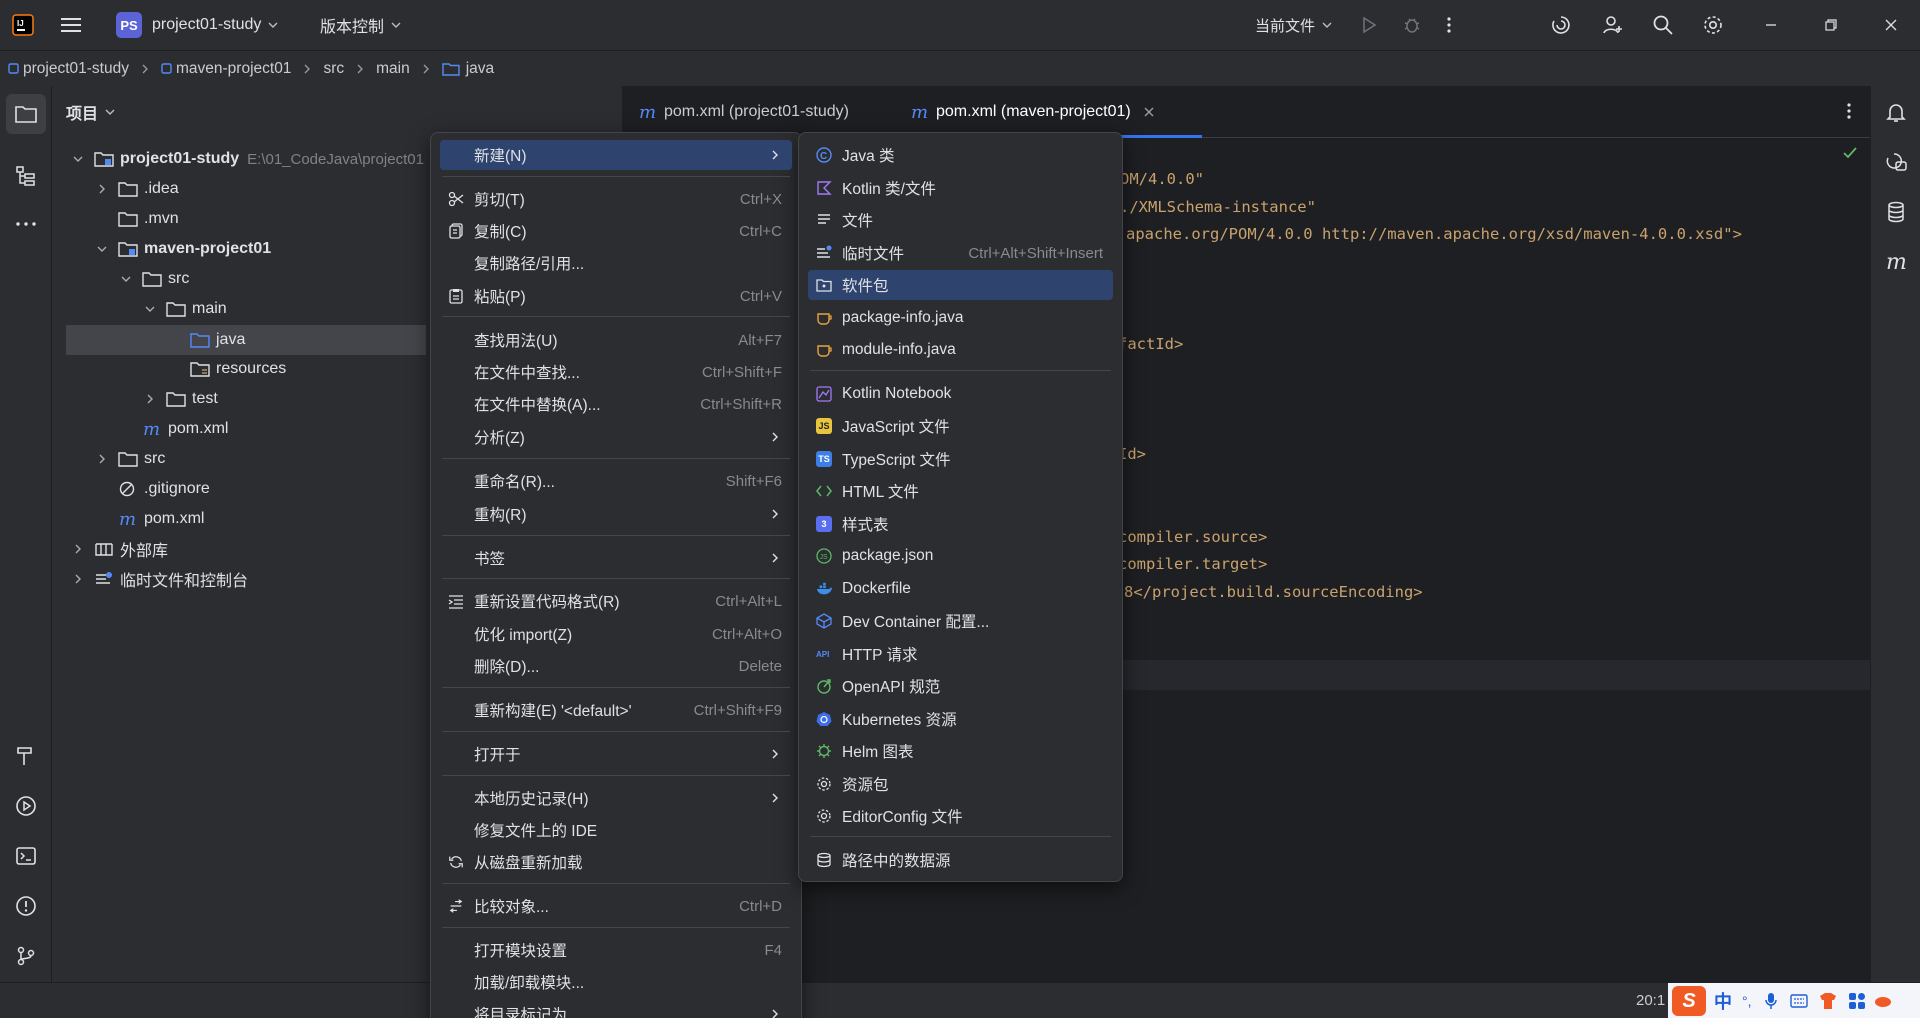 Image resolution: width=1920 pixels, height=1018 pixels. What do you see at coordinates (743, 112) in the screenshot?
I see `tab-pom-project01-study: m pom.xml (project01-study)` at bounding box center [743, 112].